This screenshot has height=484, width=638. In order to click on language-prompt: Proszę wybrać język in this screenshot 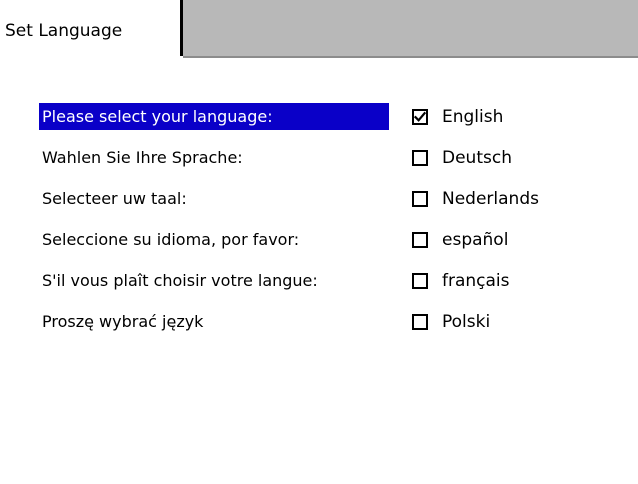, I will do `click(123, 321)`.